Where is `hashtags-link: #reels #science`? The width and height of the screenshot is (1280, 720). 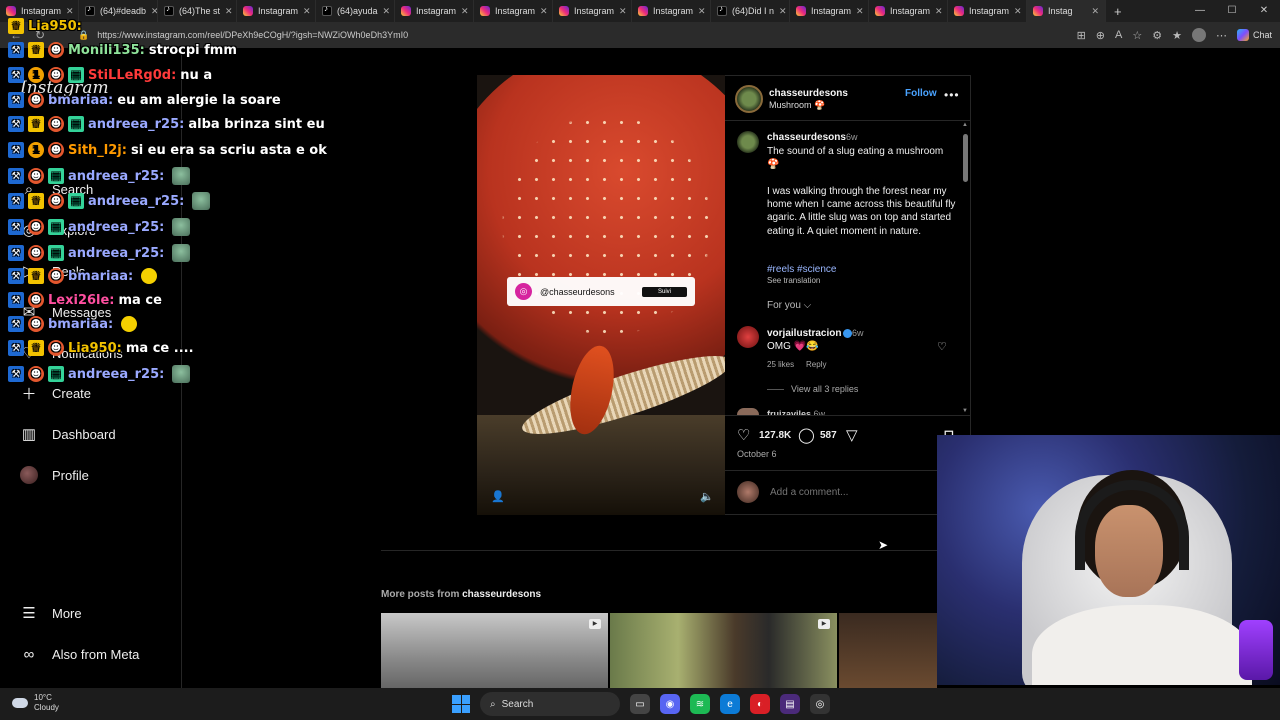 hashtags-link: #reels #science is located at coordinates (801, 269).